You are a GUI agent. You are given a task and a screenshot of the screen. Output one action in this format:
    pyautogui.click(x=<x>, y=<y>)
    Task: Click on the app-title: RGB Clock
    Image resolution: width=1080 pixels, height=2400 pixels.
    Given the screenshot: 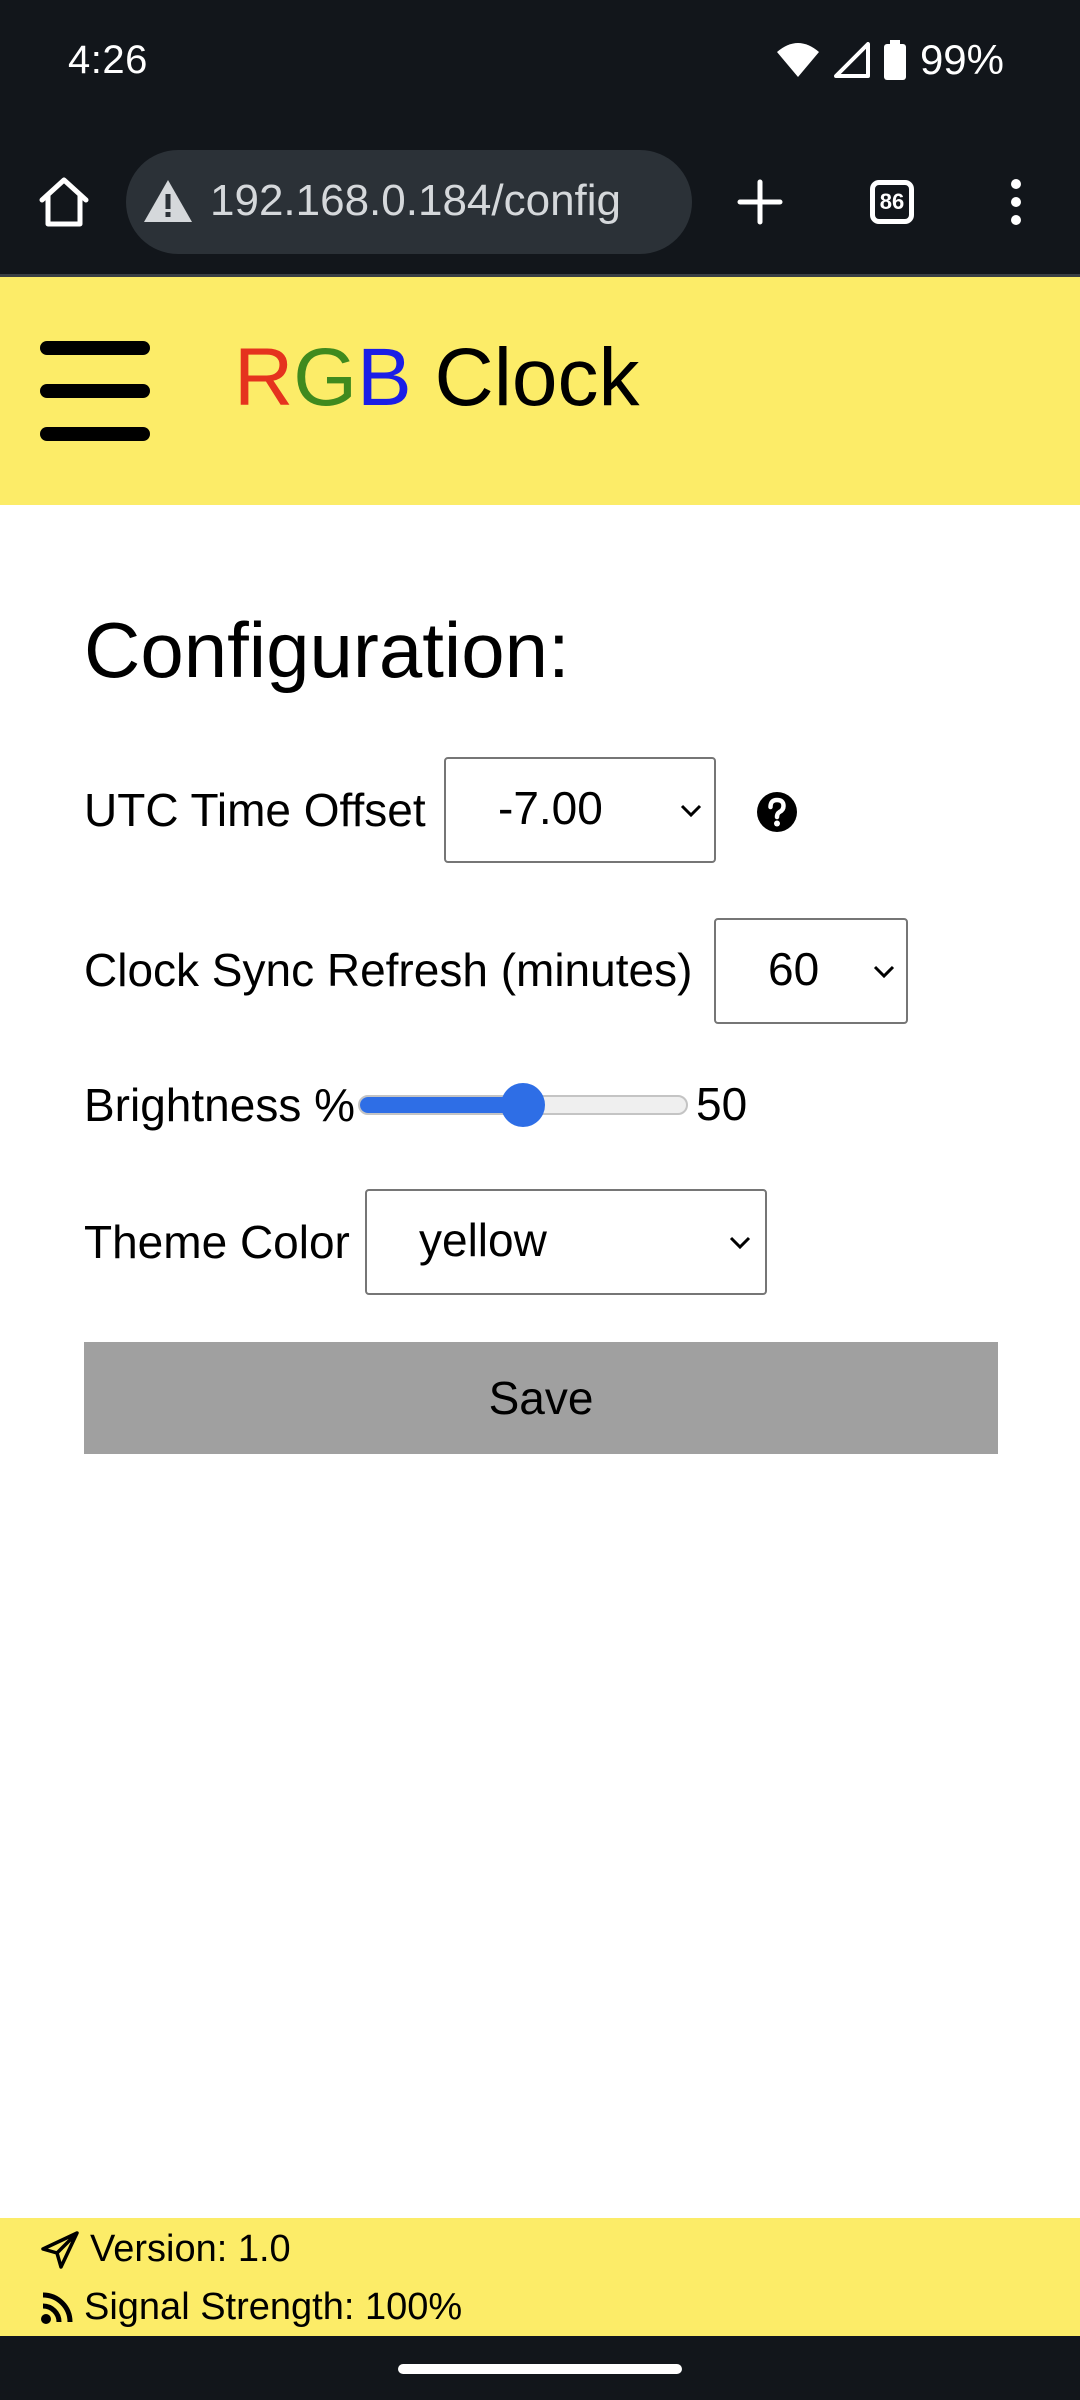 What is the action you would take?
    pyautogui.click(x=437, y=378)
    